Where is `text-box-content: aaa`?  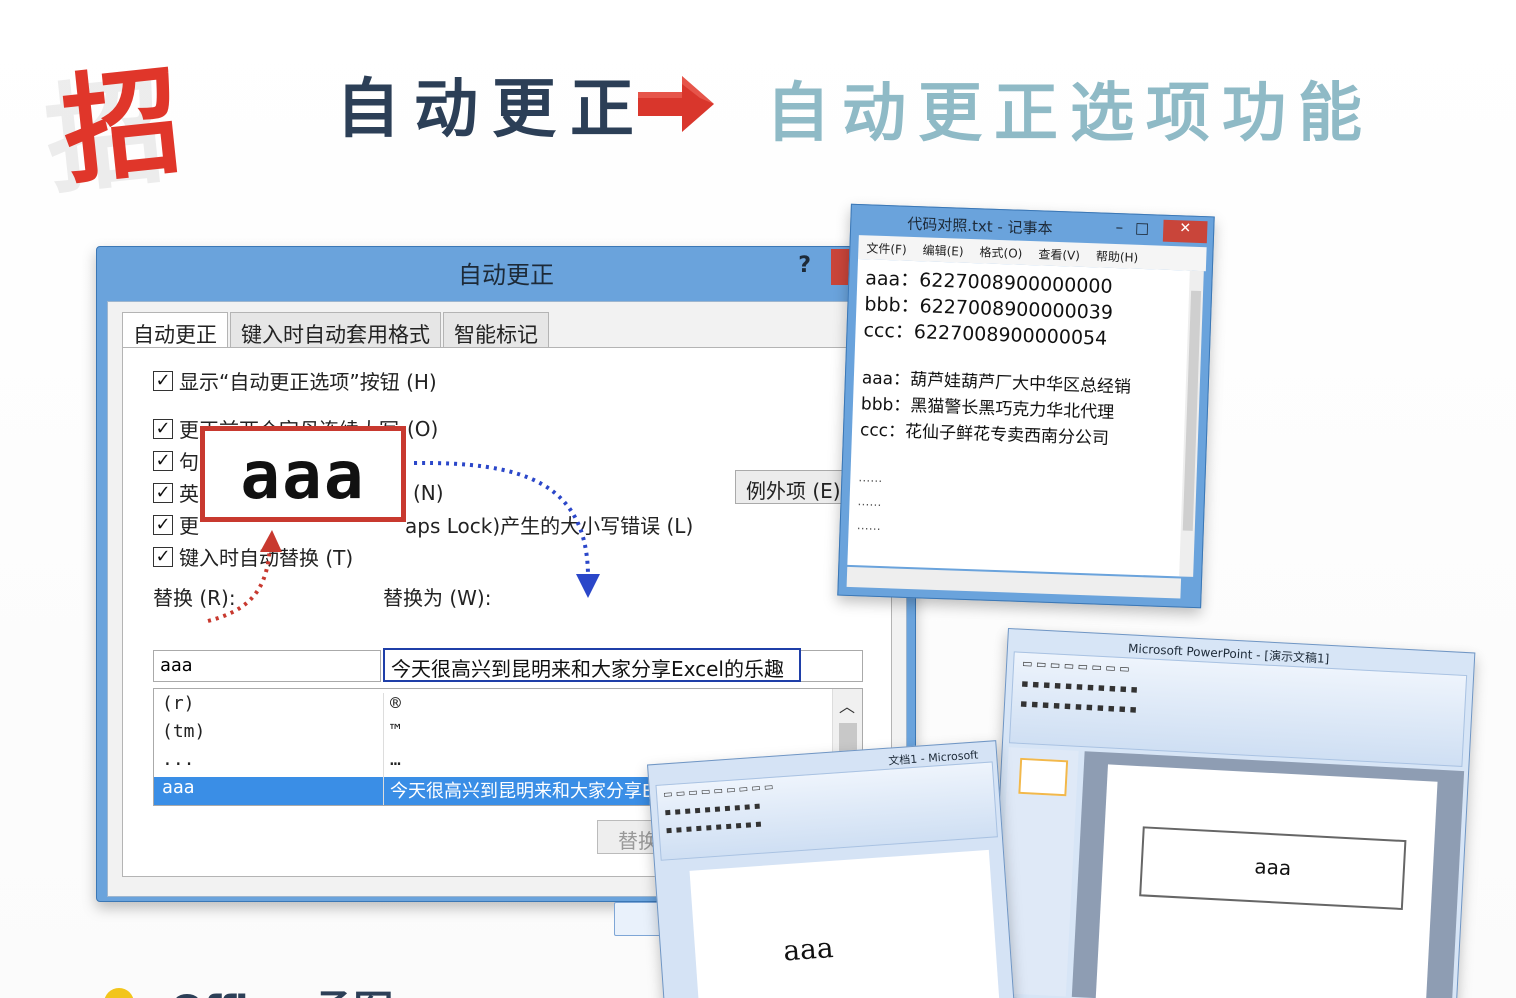
text-box-content: aaa is located at coordinates (1272, 867).